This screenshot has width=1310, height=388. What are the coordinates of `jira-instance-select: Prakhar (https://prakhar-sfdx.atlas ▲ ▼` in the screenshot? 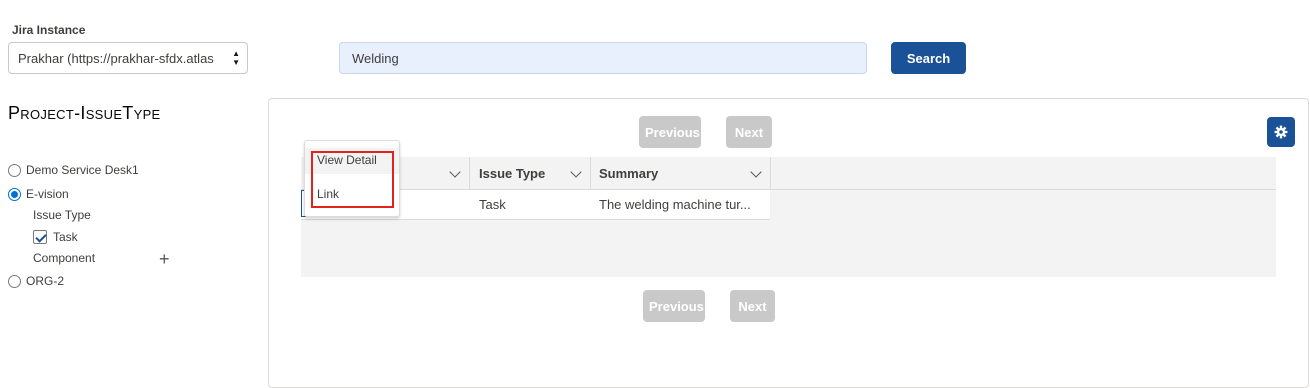 It's located at (128, 58).